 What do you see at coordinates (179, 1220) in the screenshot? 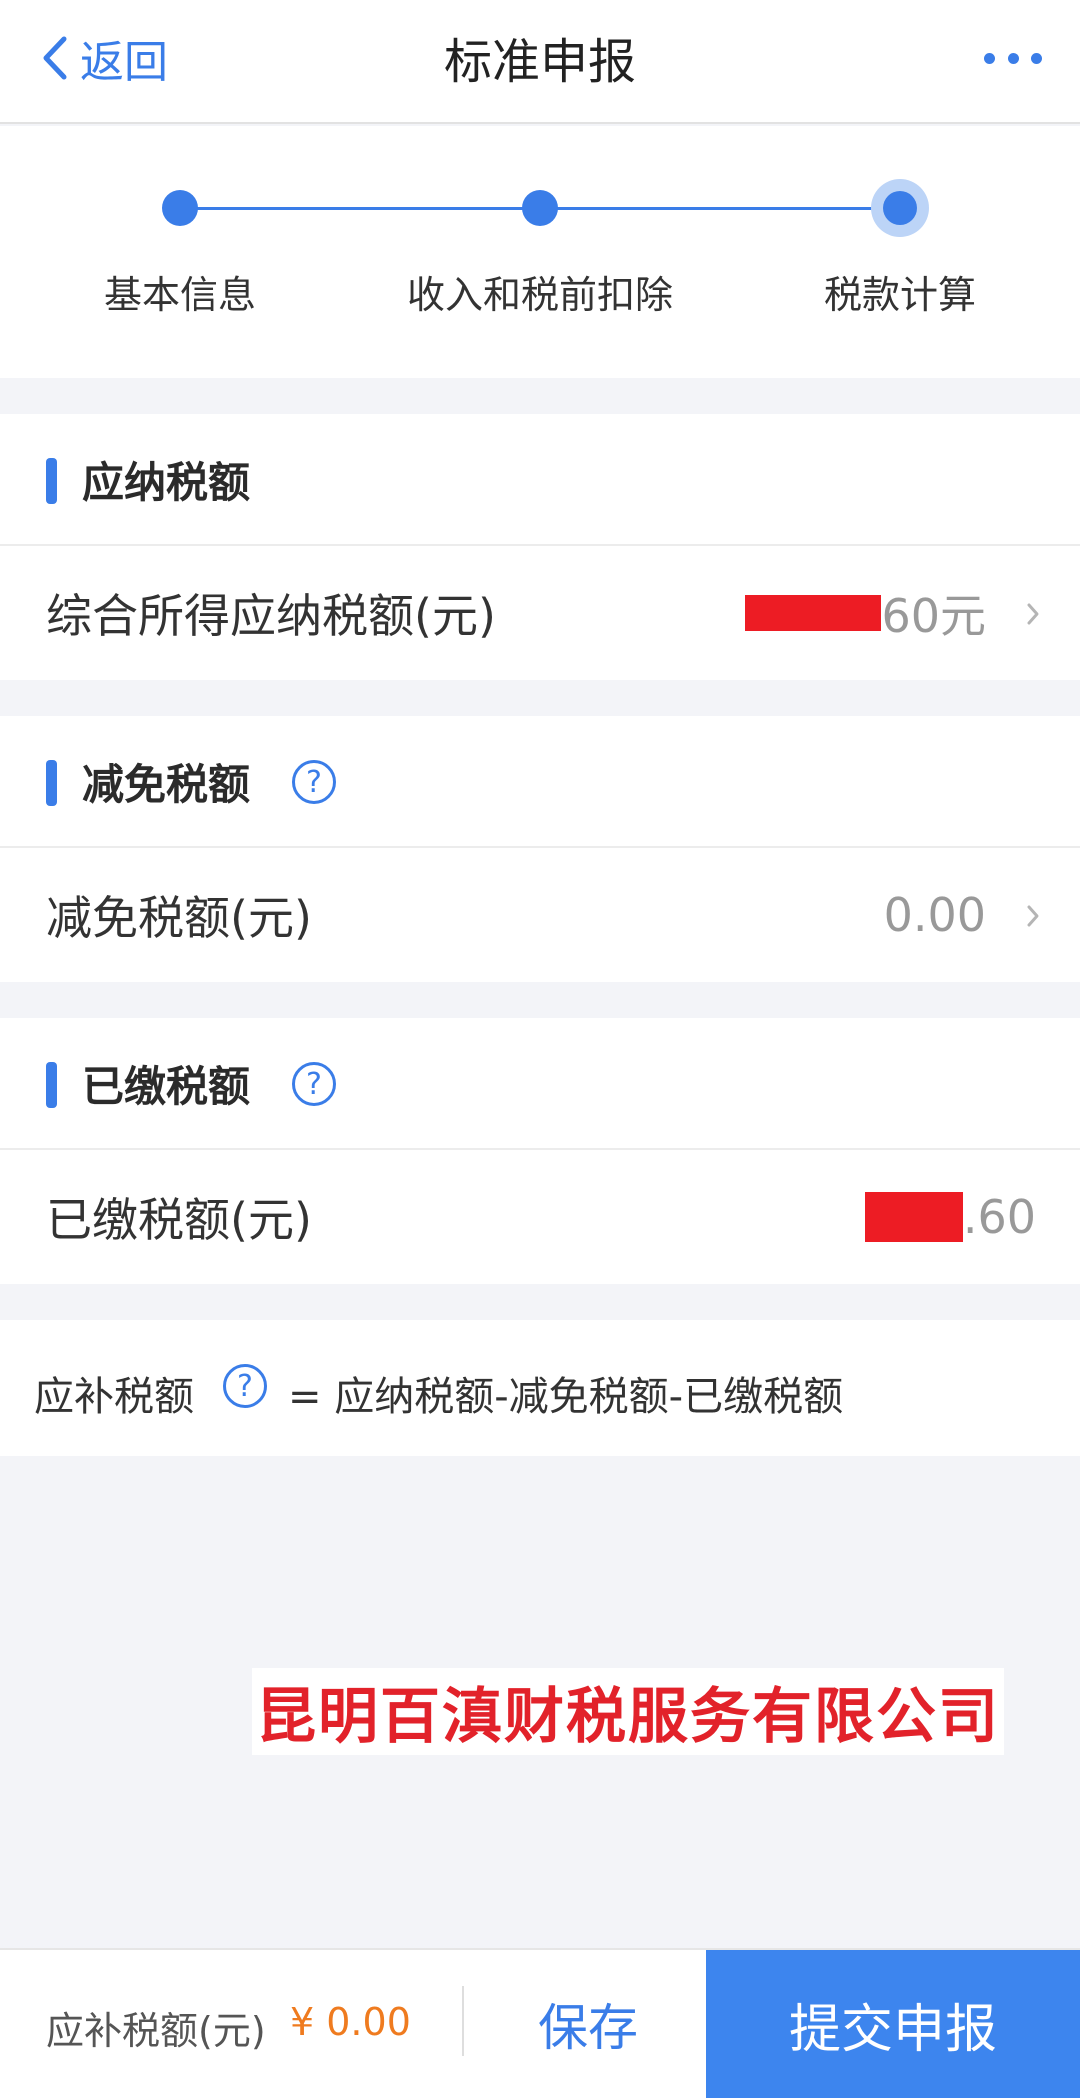
I see `row-label: 已缴税额(元)` at bounding box center [179, 1220].